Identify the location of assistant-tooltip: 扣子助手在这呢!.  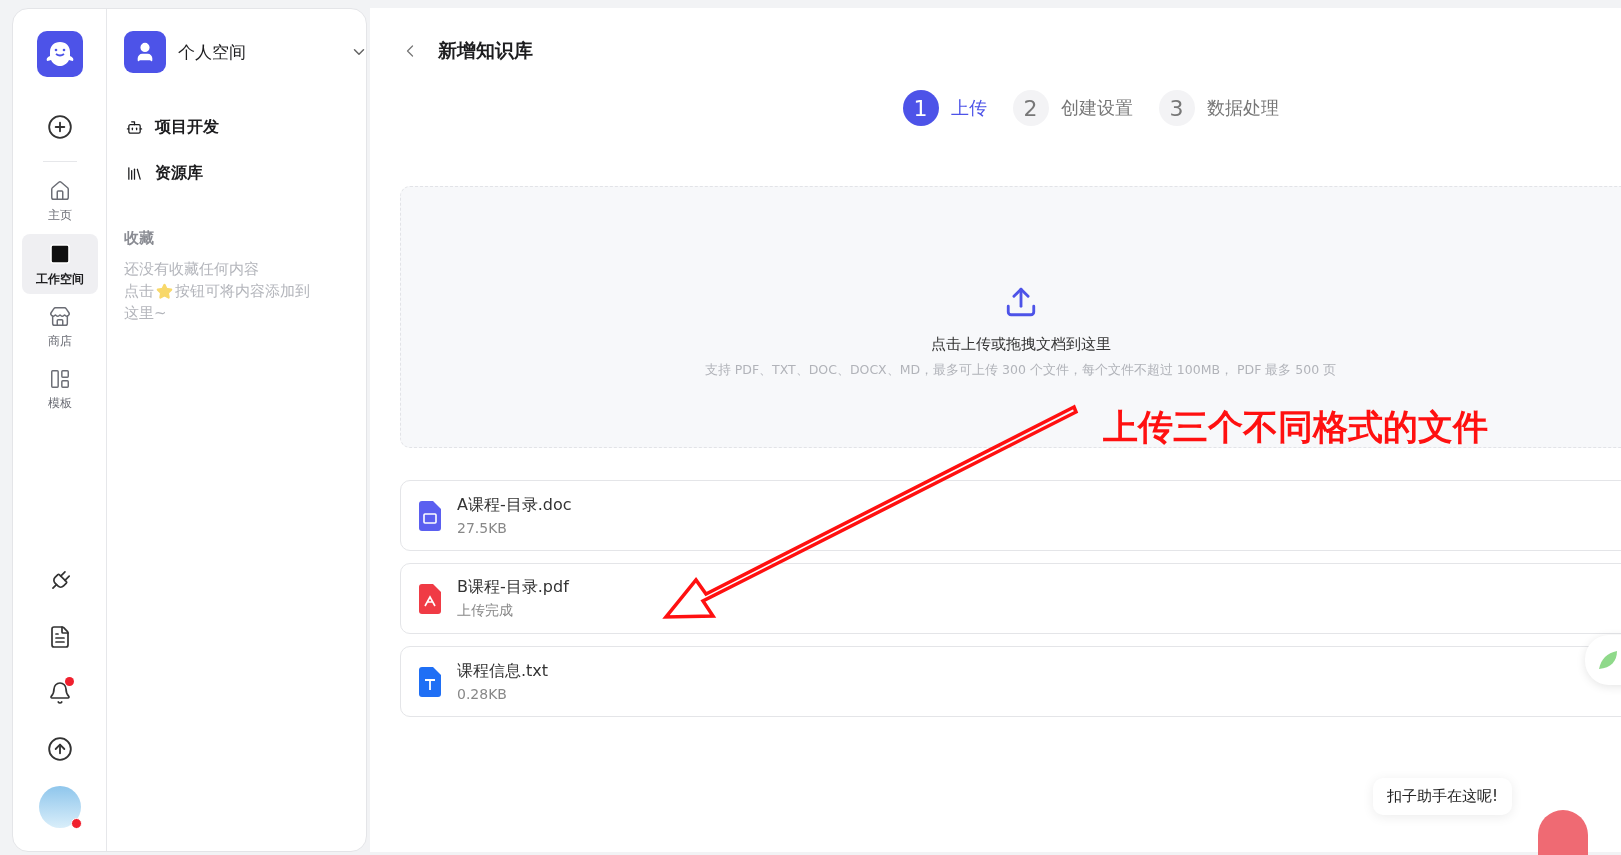
(1442, 796).